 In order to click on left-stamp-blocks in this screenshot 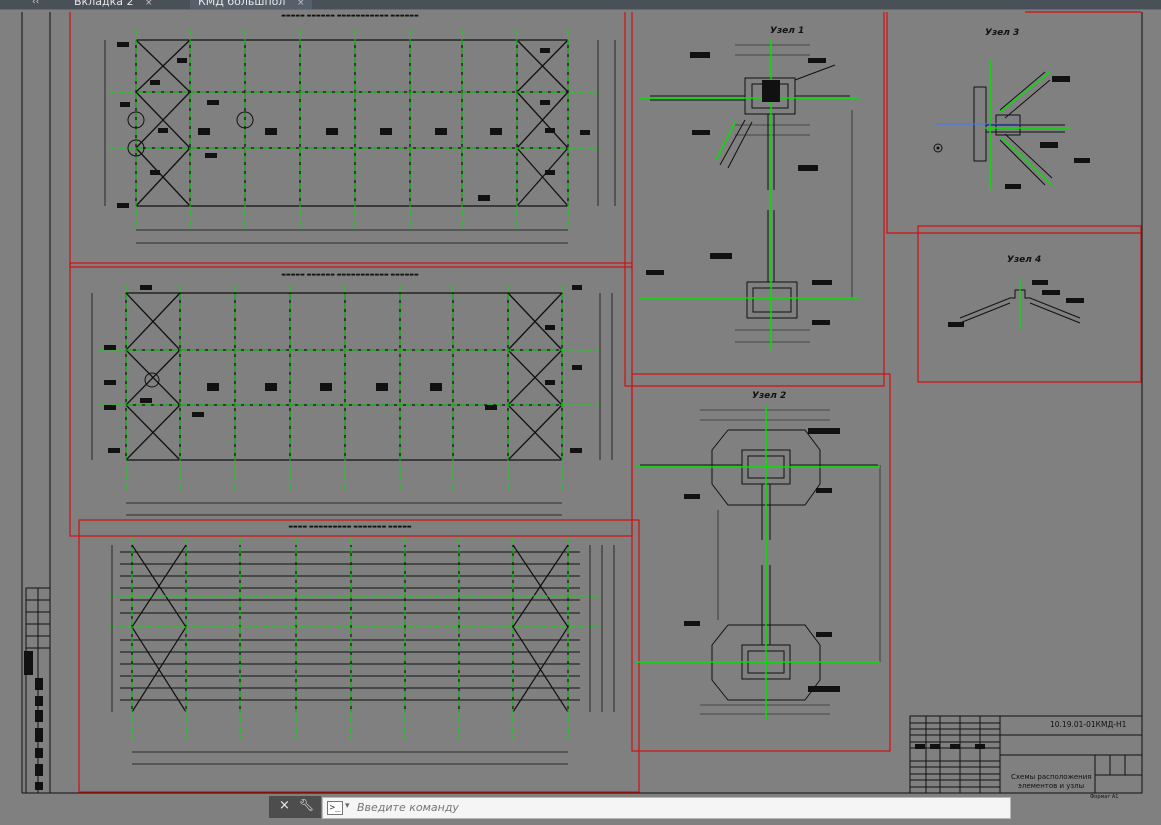, I will do `click(33, 720)`.